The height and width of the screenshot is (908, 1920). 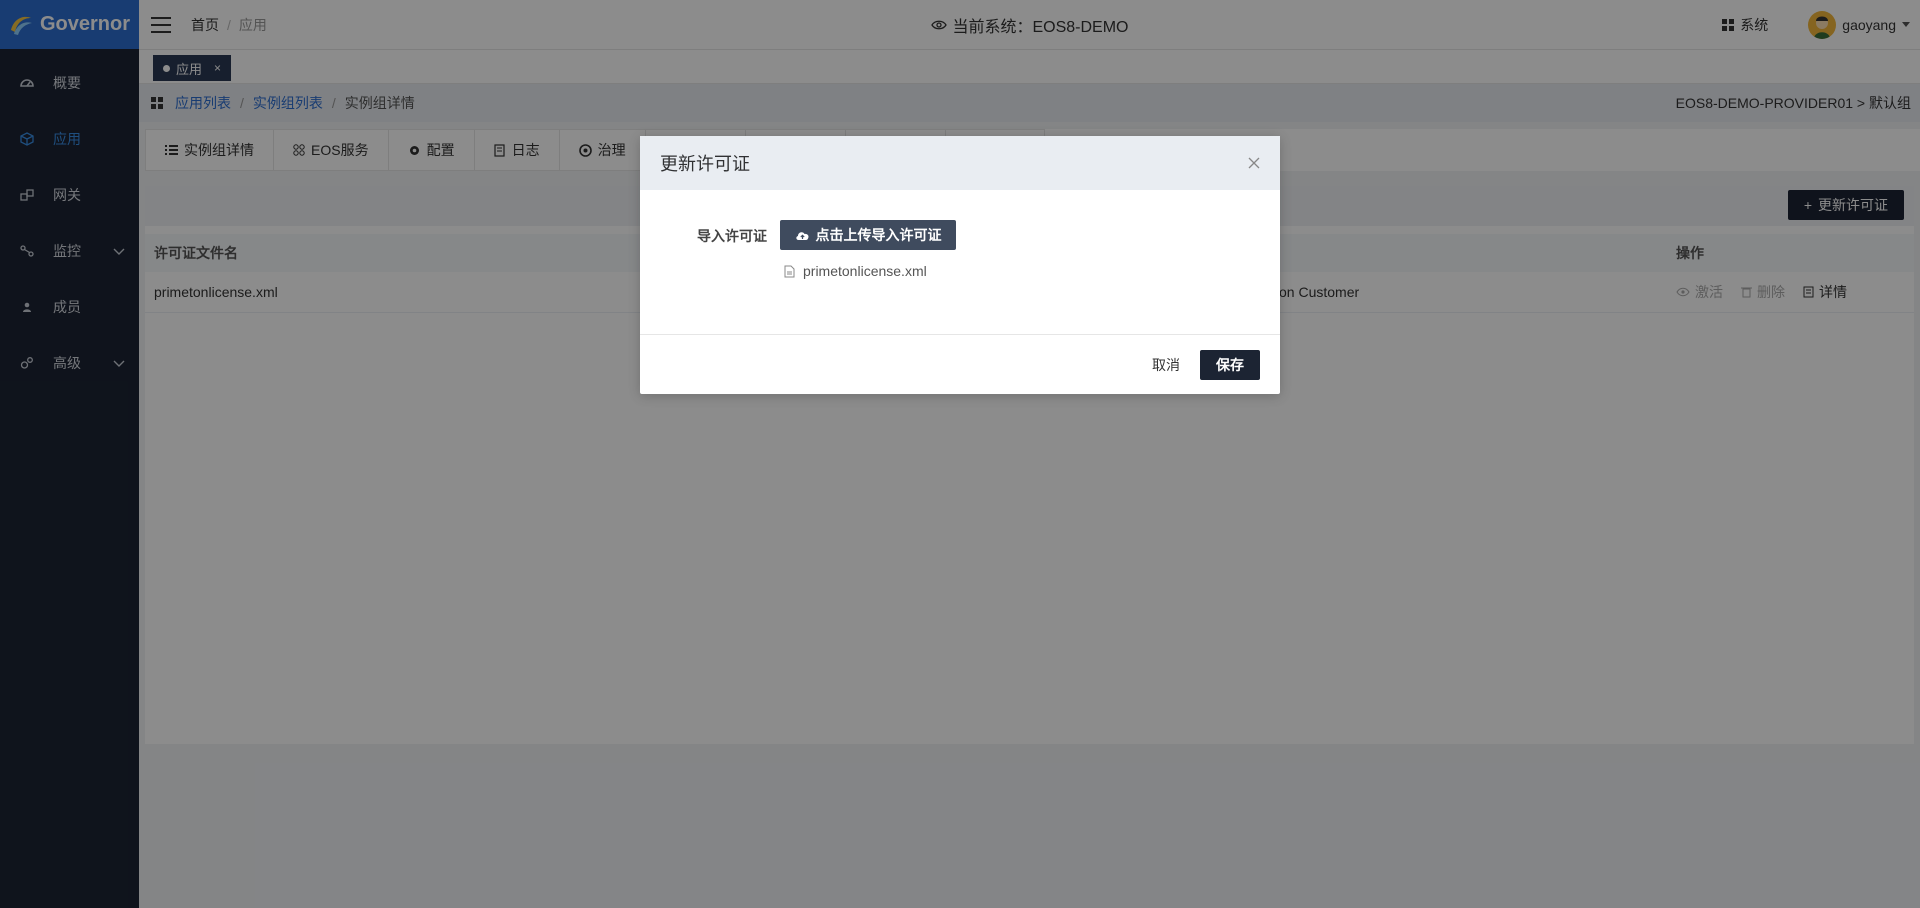 I want to click on upload-license-button: 点击上传导入许可证, so click(x=868, y=235).